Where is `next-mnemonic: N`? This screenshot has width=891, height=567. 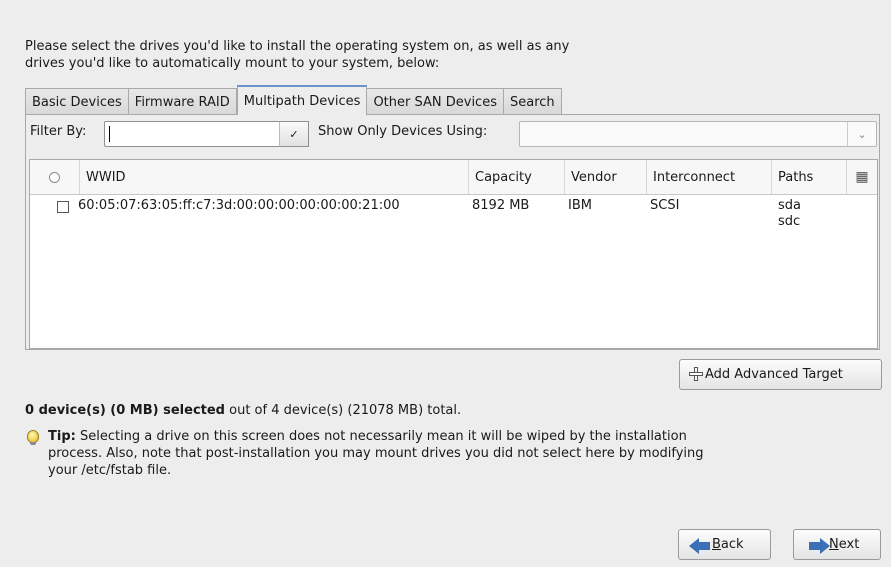
next-mnemonic: N is located at coordinates (834, 544).